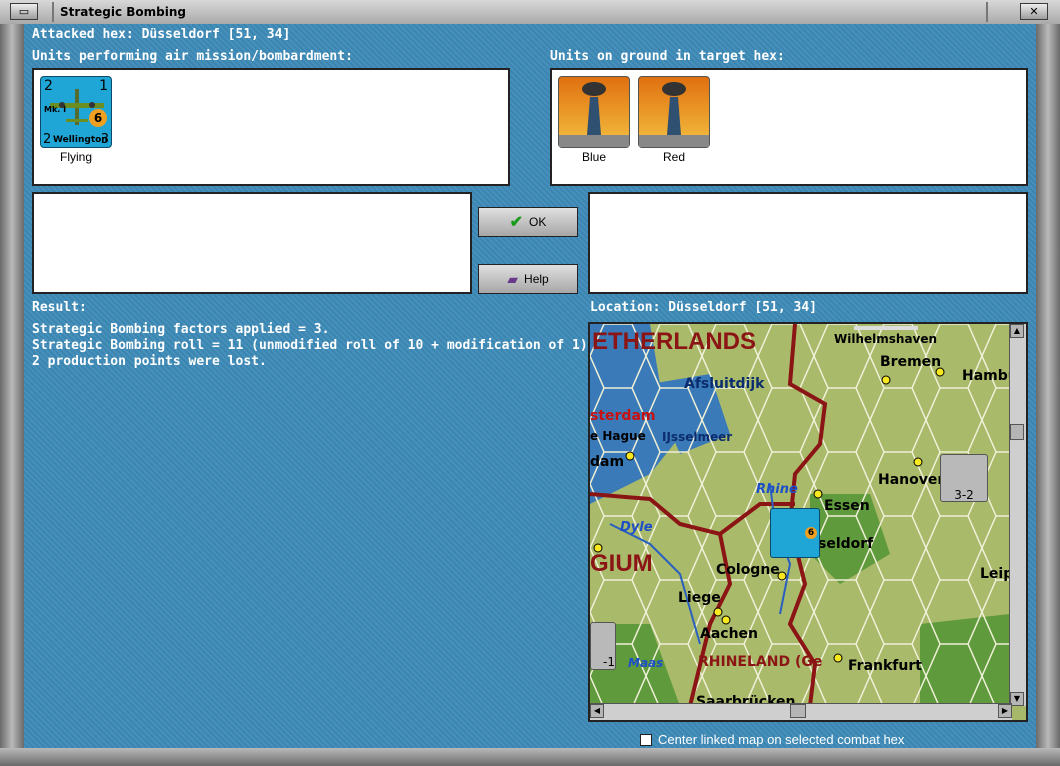  What do you see at coordinates (80, 140) in the screenshot?
I see `counter-unit-name: Wellington` at bounding box center [80, 140].